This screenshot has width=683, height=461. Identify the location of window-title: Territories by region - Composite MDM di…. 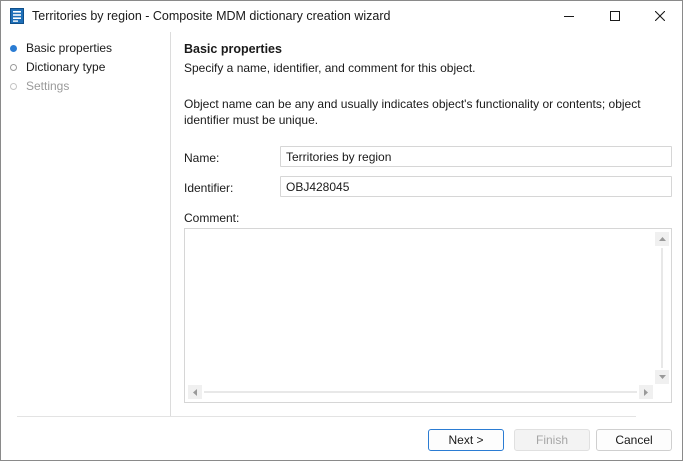
(211, 16).